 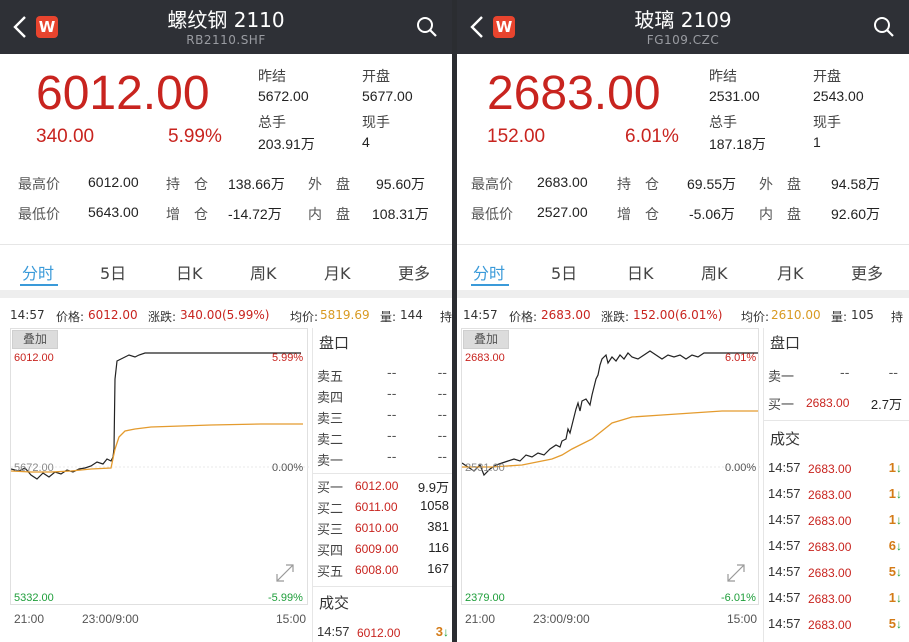 What do you see at coordinates (195, 136) in the screenshot?
I see `price-change-pct: 5.99%` at bounding box center [195, 136].